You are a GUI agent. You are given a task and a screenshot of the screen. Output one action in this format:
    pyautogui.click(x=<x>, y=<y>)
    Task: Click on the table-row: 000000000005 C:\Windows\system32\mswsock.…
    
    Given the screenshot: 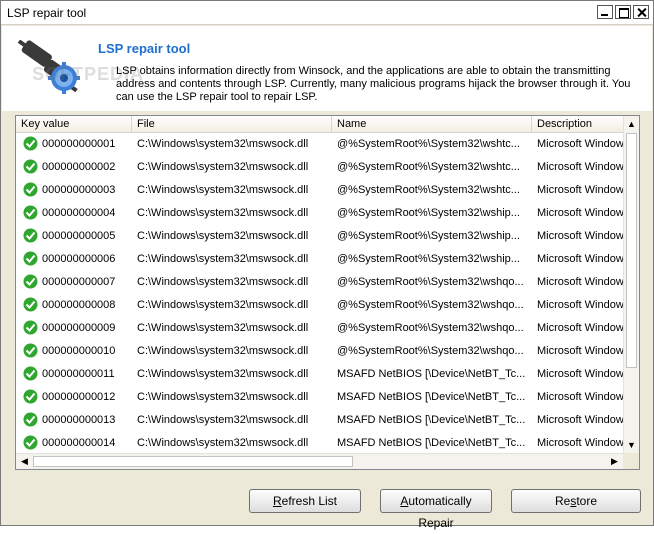 What is the action you would take?
    pyautogui.click(x=319, y=236)
    